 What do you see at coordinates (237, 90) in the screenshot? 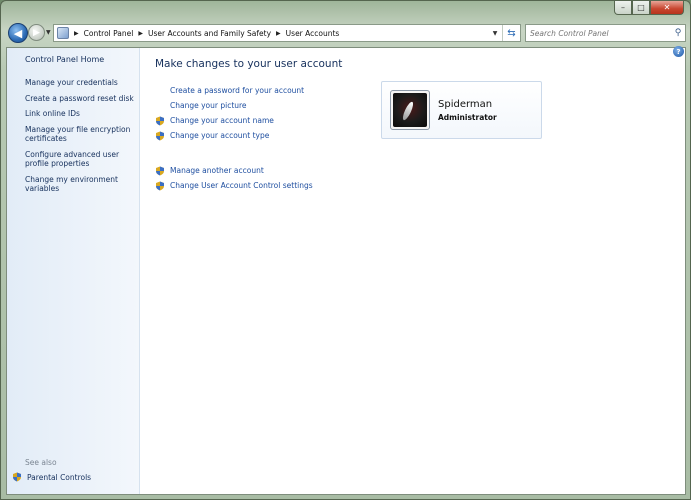
I see `task-label: Create a password for your account` at bounding box center [237, 90].